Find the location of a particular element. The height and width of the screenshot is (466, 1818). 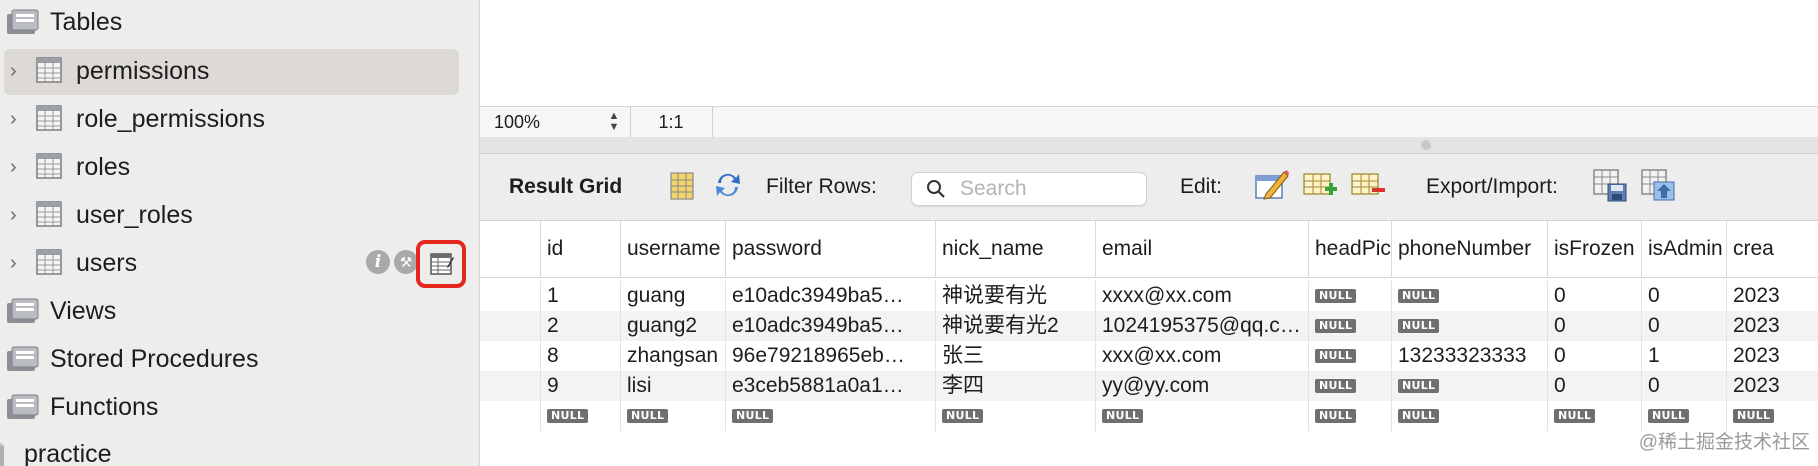

zoom-select: 100% ▲ ▼ is located at coordinates (555, 122).